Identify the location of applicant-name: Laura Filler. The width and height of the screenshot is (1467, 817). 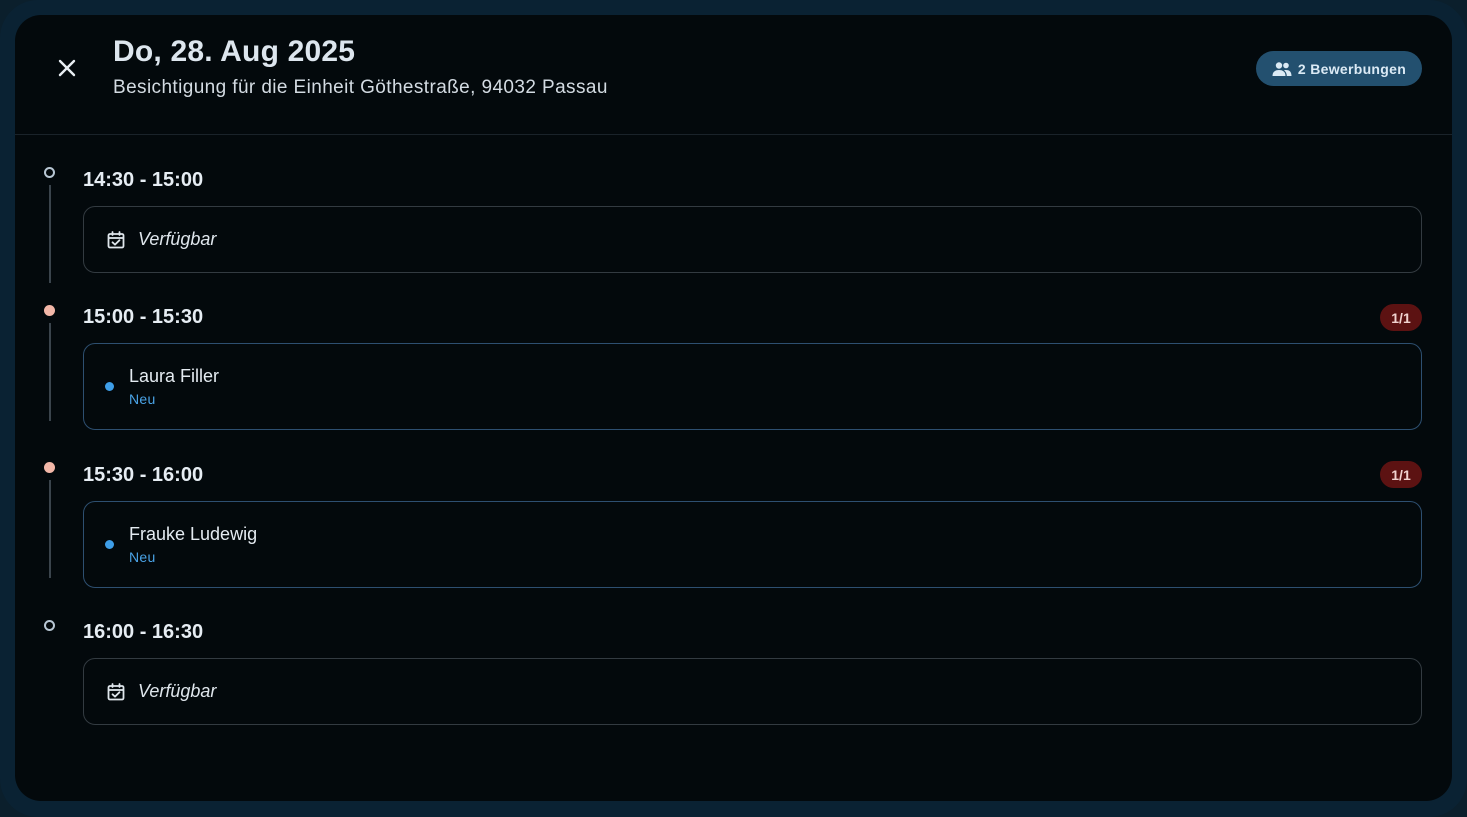
(174, 376).